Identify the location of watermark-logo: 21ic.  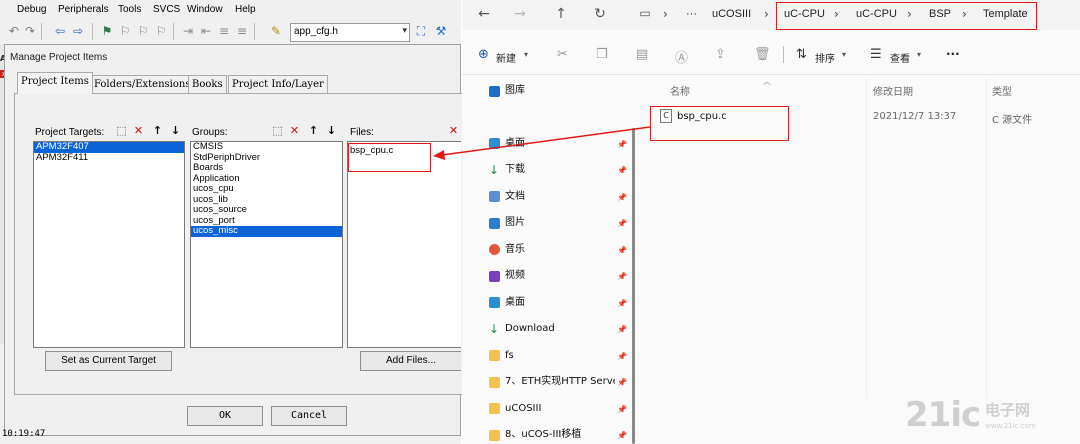
(943, 415).